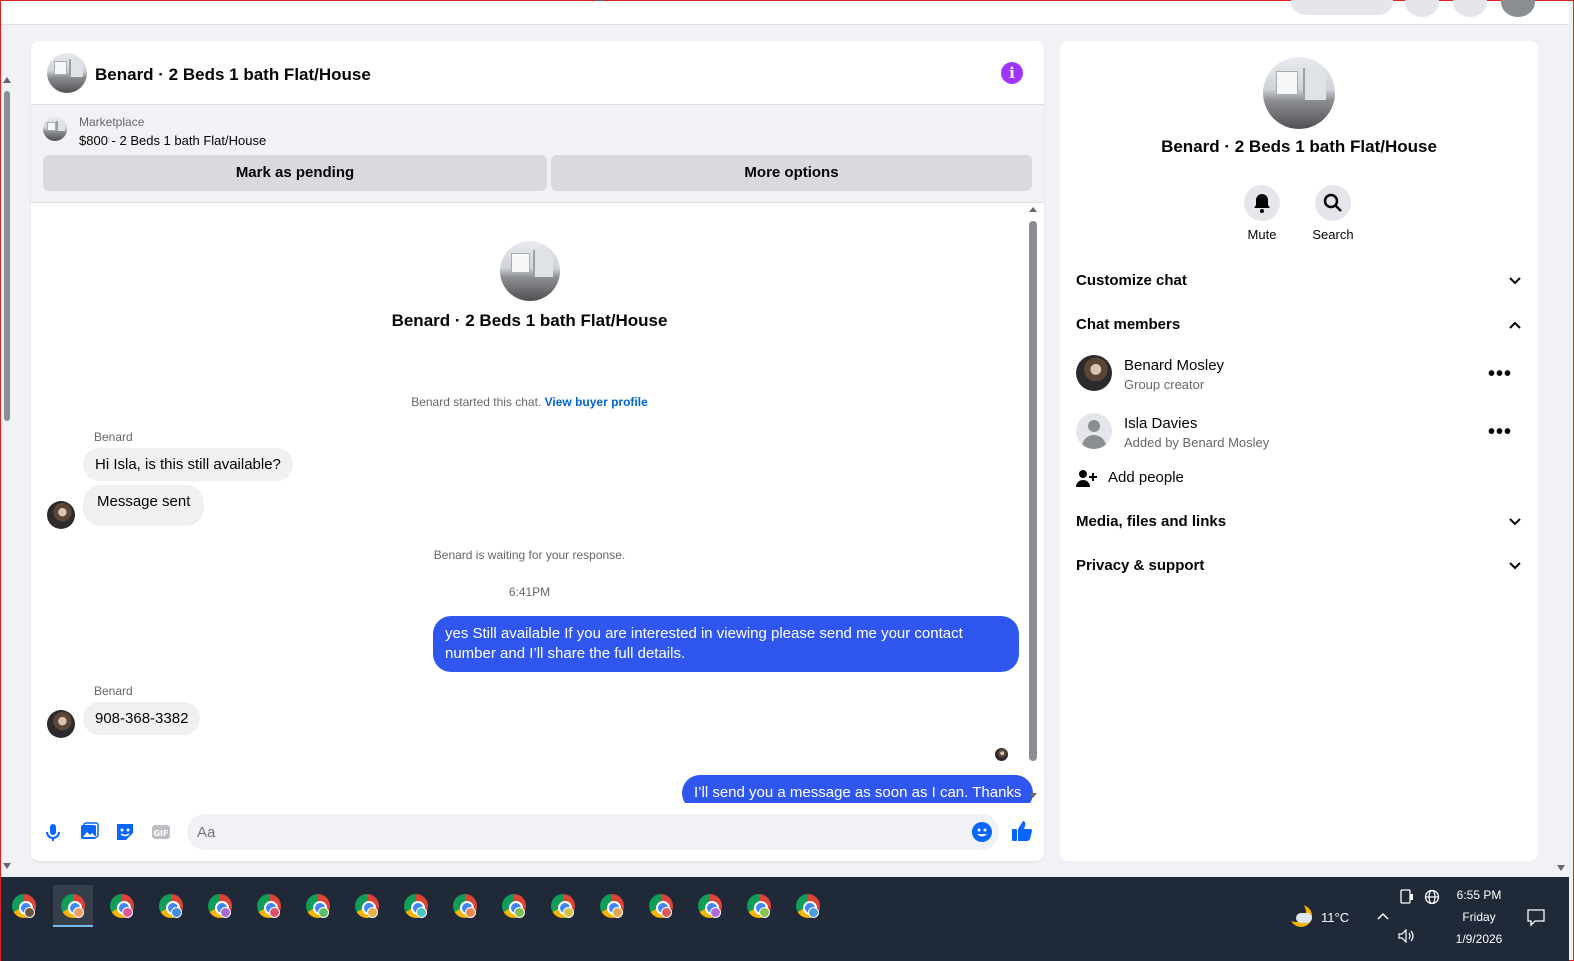  What do you see at coordinates (1299, 523) in the screenshot?
I see `media-files-links-row: Media, files and links` at bounding box center [1299, 523].